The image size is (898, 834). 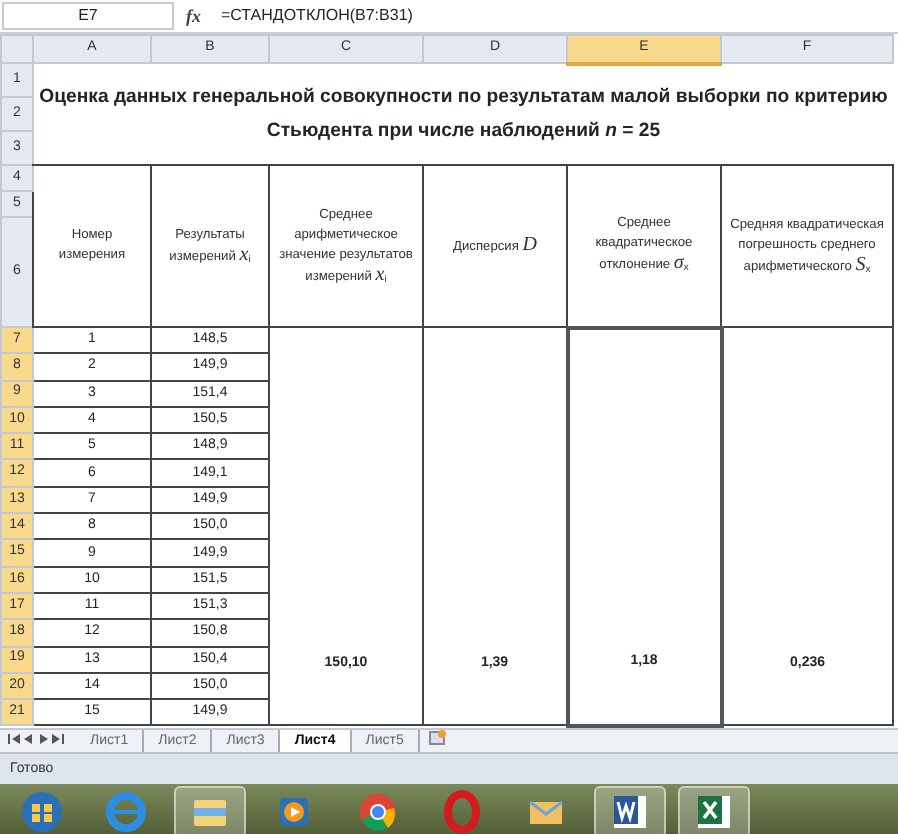 I want to click on folder-icon, so click(x=210, y=809).